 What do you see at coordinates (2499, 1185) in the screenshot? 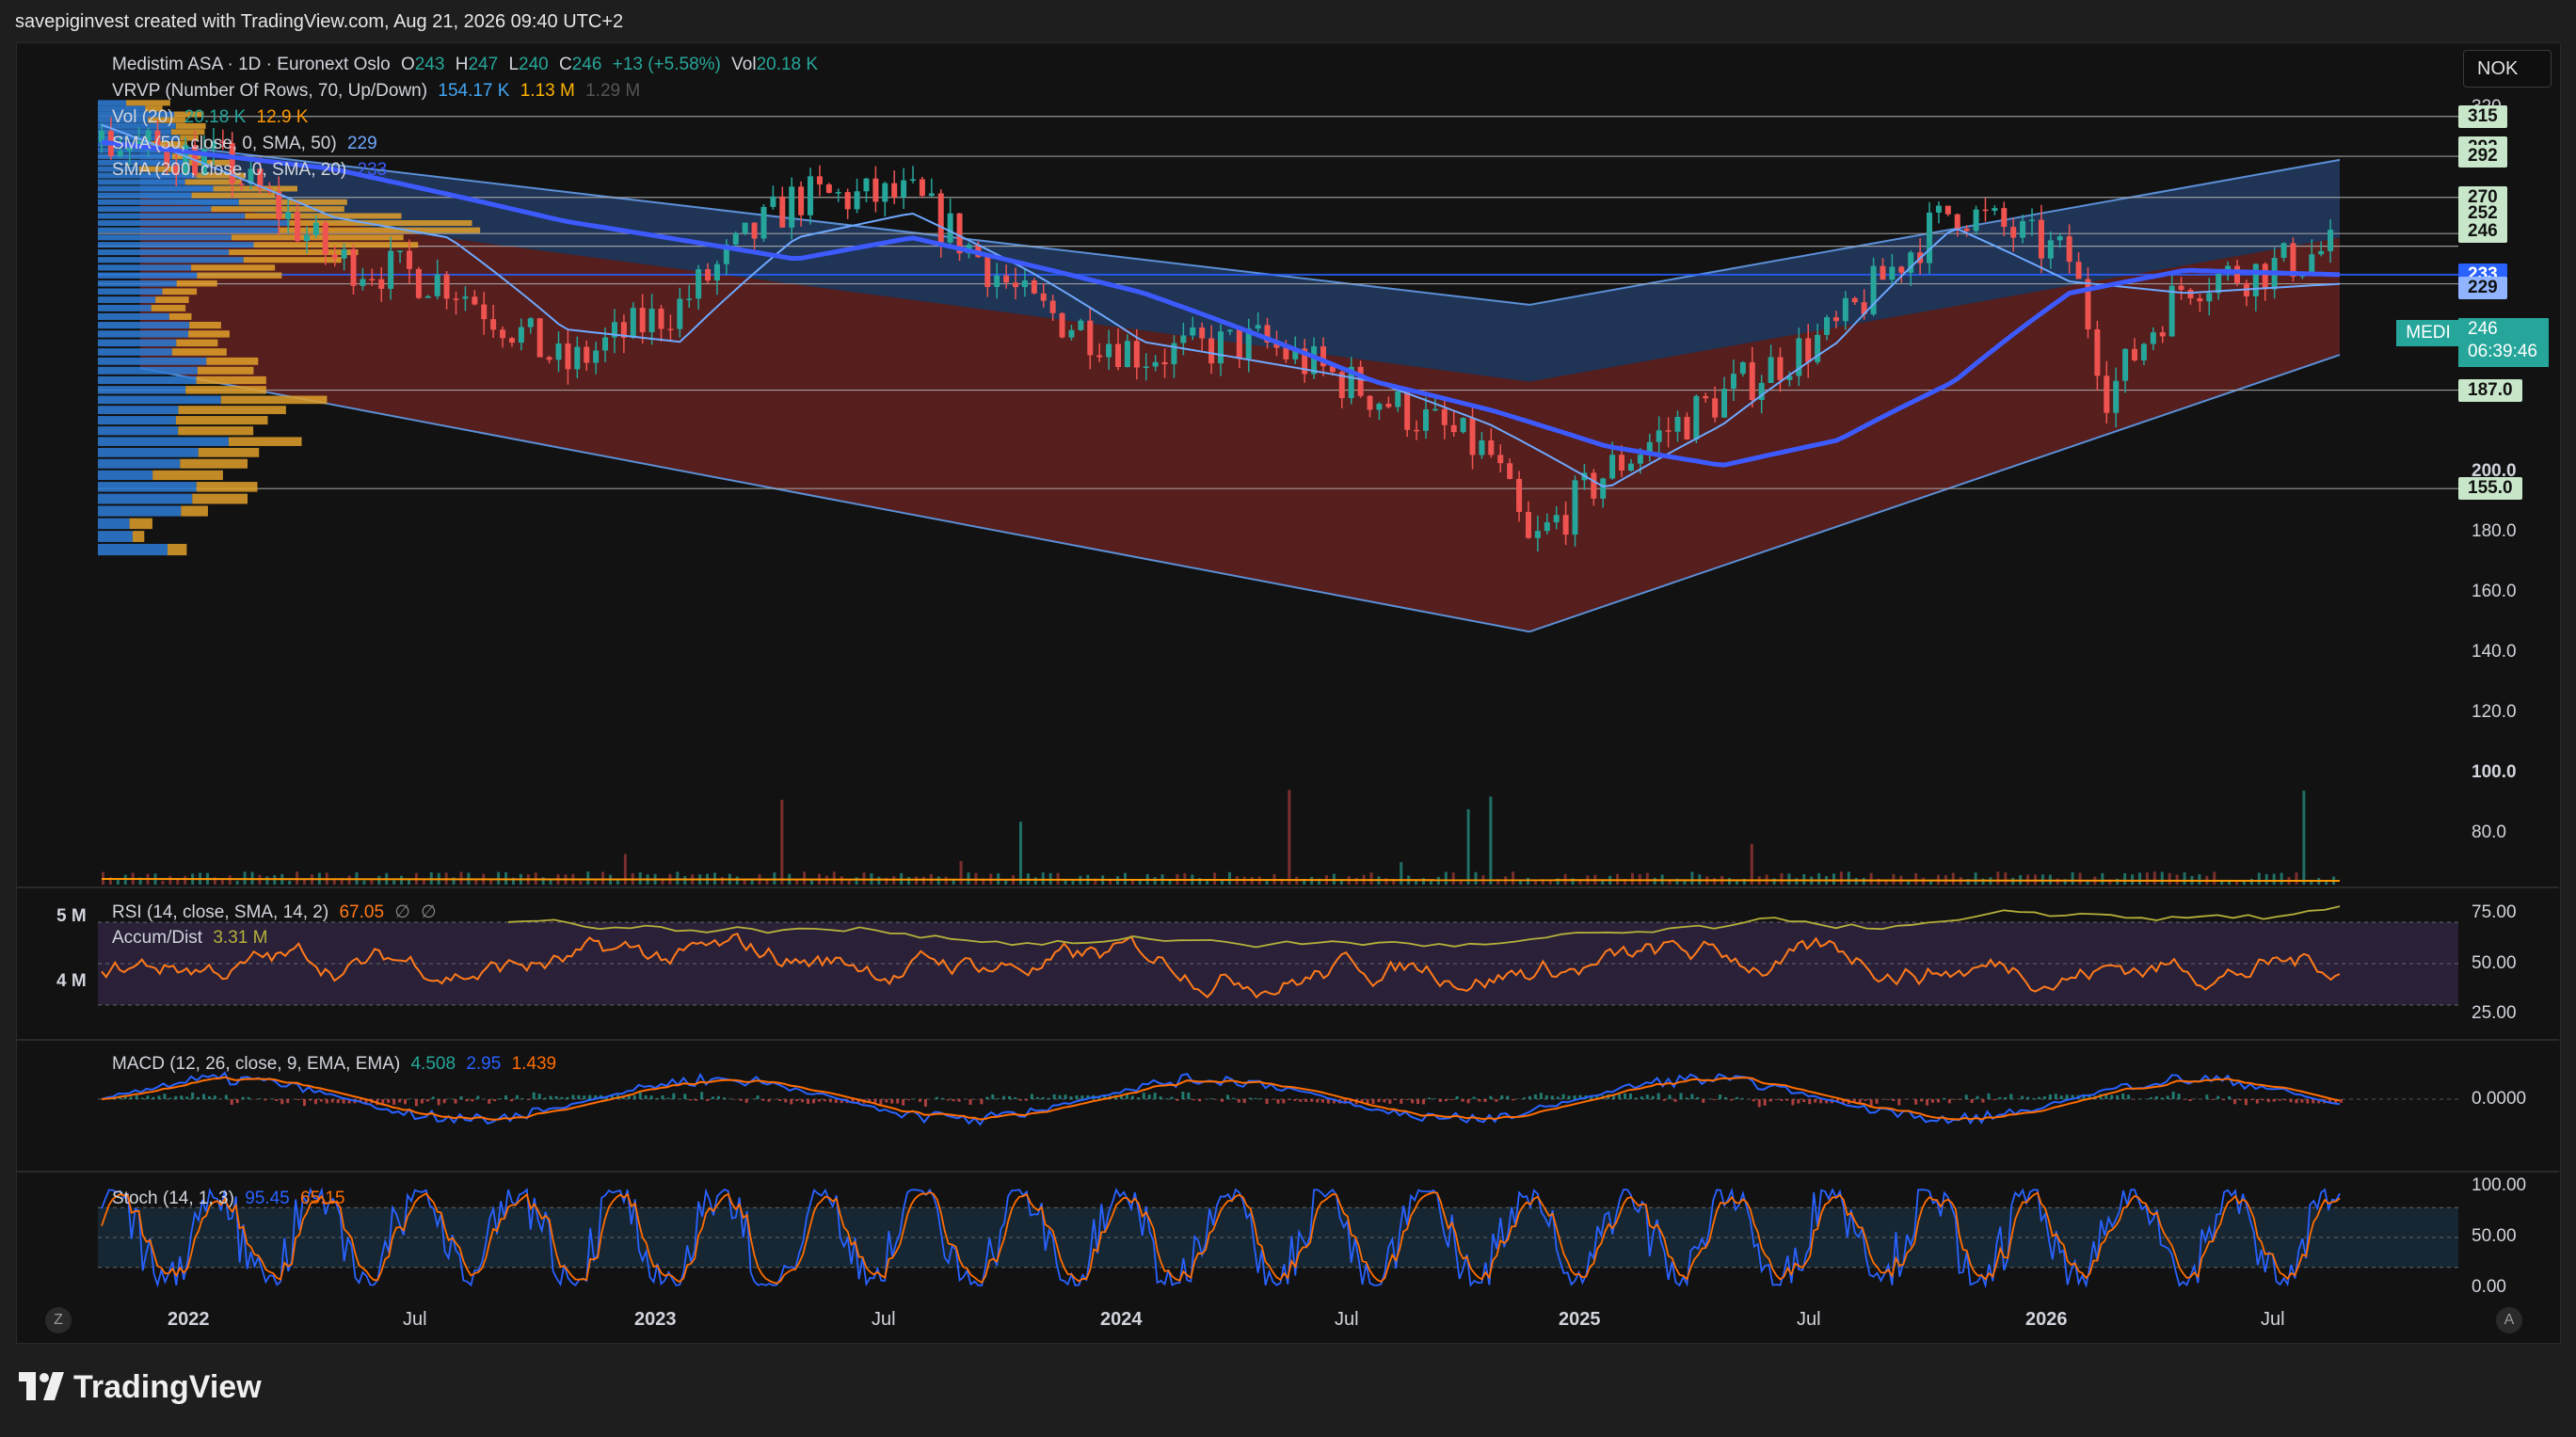
I see `stoch-label-100: 100.00` at bounding box center [2499, 1185].